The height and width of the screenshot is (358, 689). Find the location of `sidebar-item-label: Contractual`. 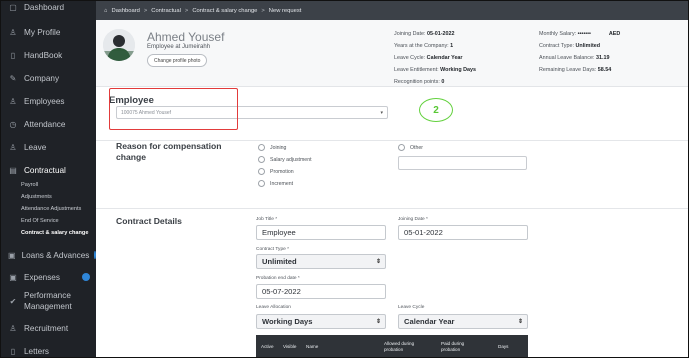

sidebar-item-label: Contractual is located at coordinates (45, 170).